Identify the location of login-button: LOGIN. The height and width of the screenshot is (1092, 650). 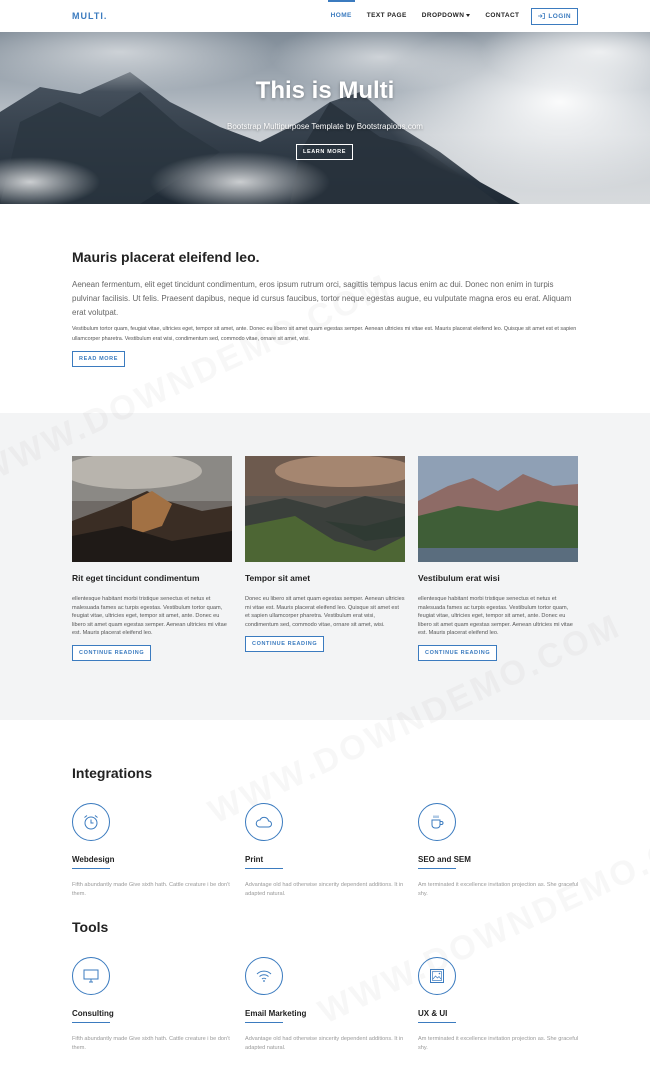
(554, 16).